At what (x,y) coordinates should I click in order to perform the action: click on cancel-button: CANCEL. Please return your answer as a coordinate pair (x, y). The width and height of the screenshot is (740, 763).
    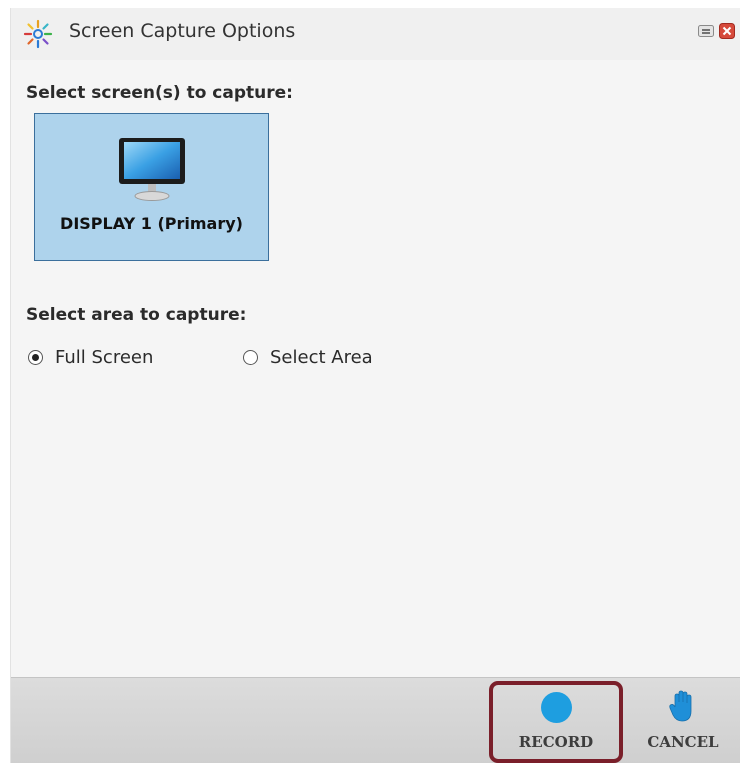
    Looking at the image, I should click on (683, 723).